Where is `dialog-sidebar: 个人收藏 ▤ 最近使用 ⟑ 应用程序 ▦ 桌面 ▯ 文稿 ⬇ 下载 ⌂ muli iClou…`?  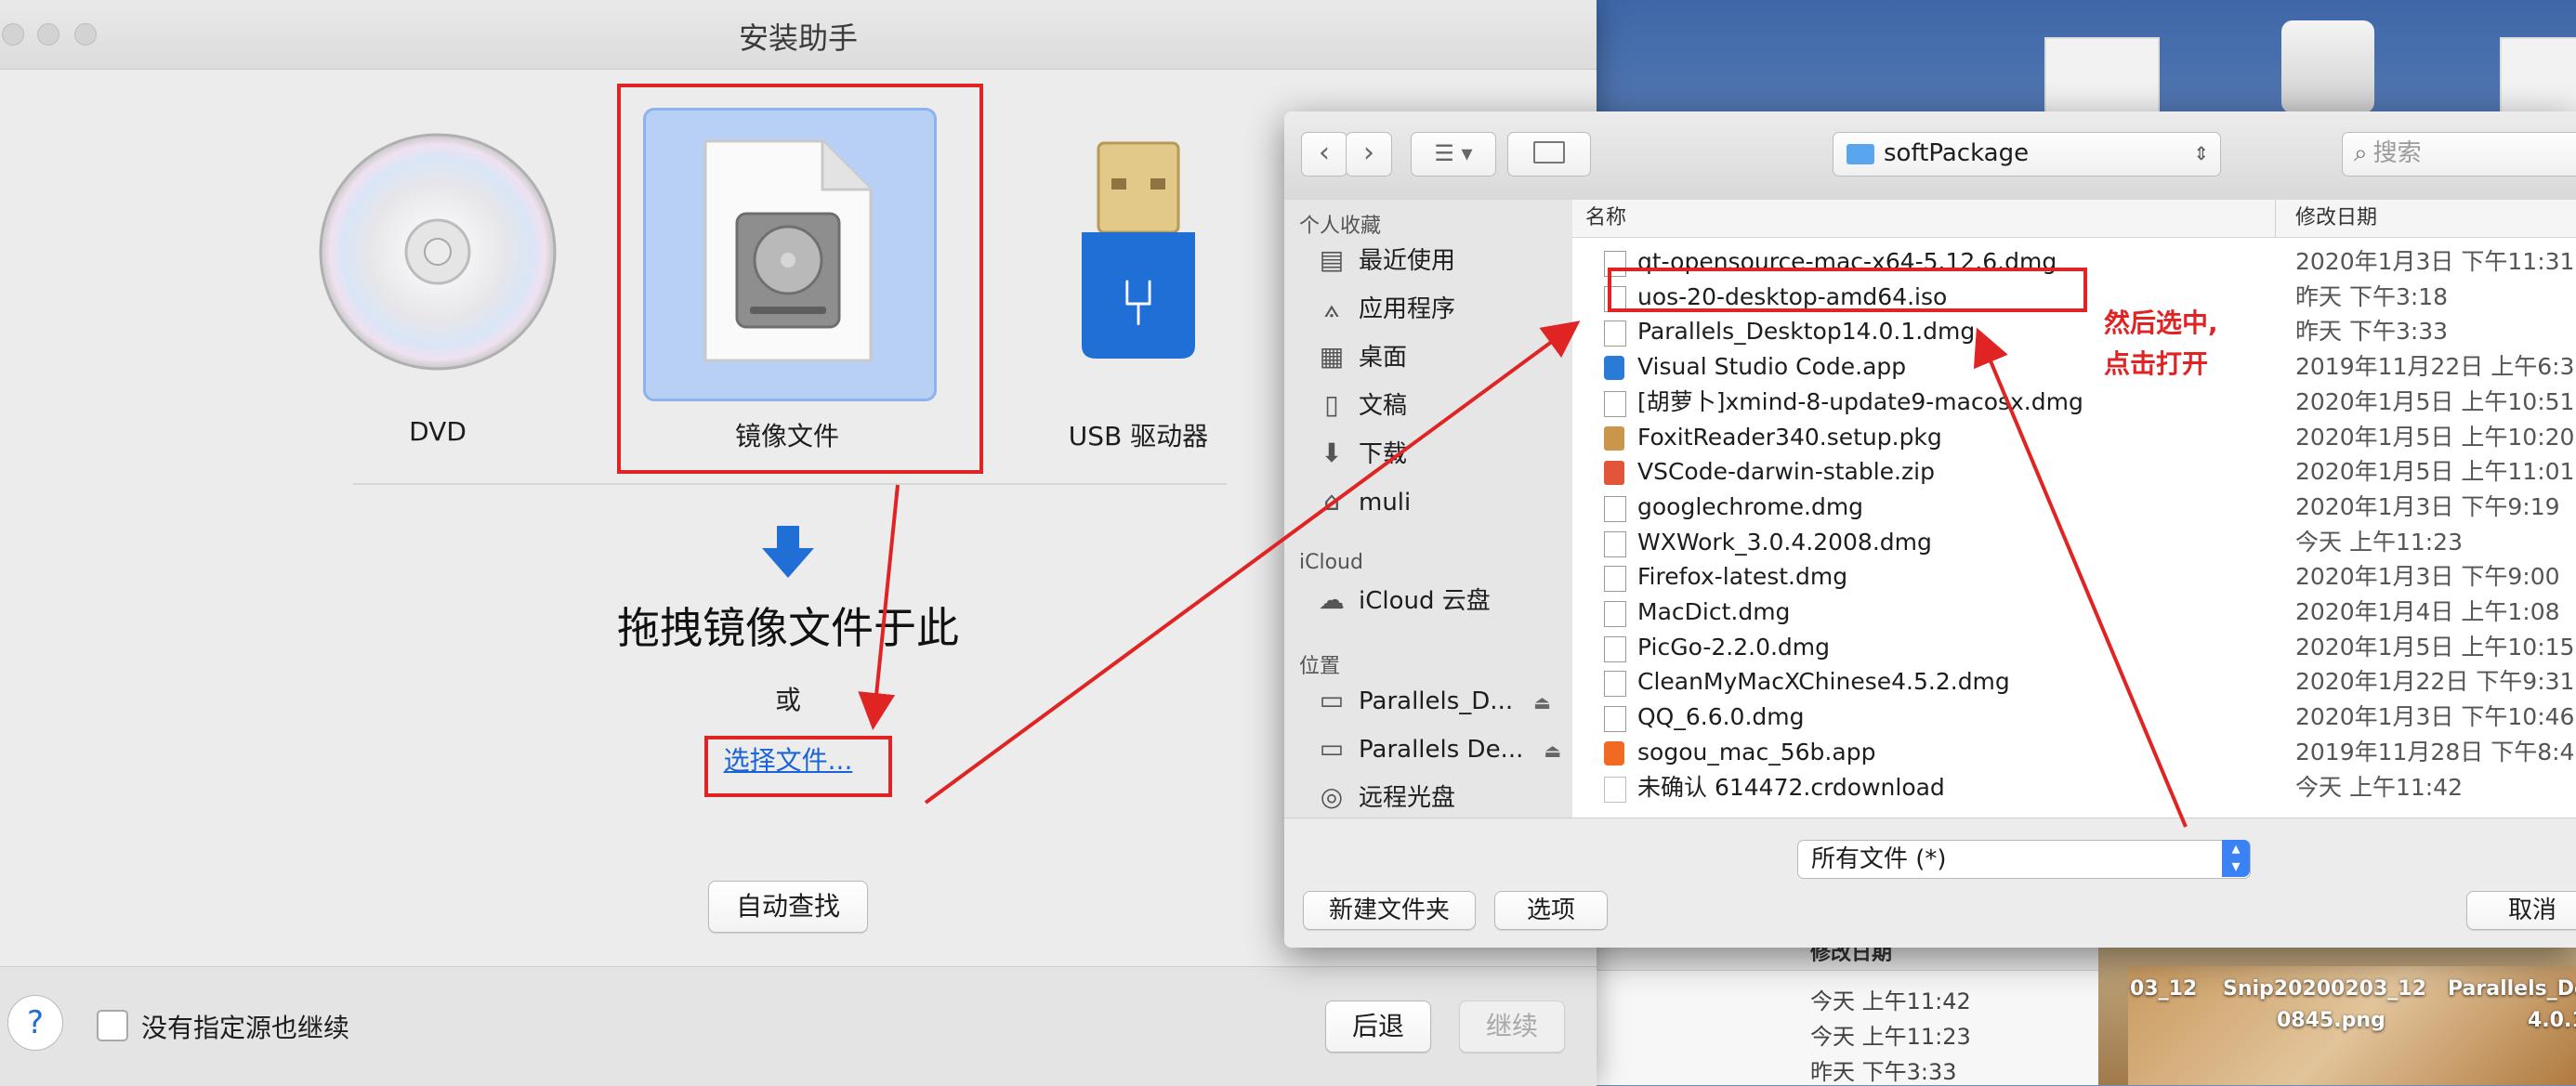
dialog-sidebar: 个人收藏 ▤ 最近使用 ⟑ 应用程序 ▦ 桌面 ▯ 文稿 ⬇ 下载 ⌂ muli iClou… is located at coordinates (1428, 557).